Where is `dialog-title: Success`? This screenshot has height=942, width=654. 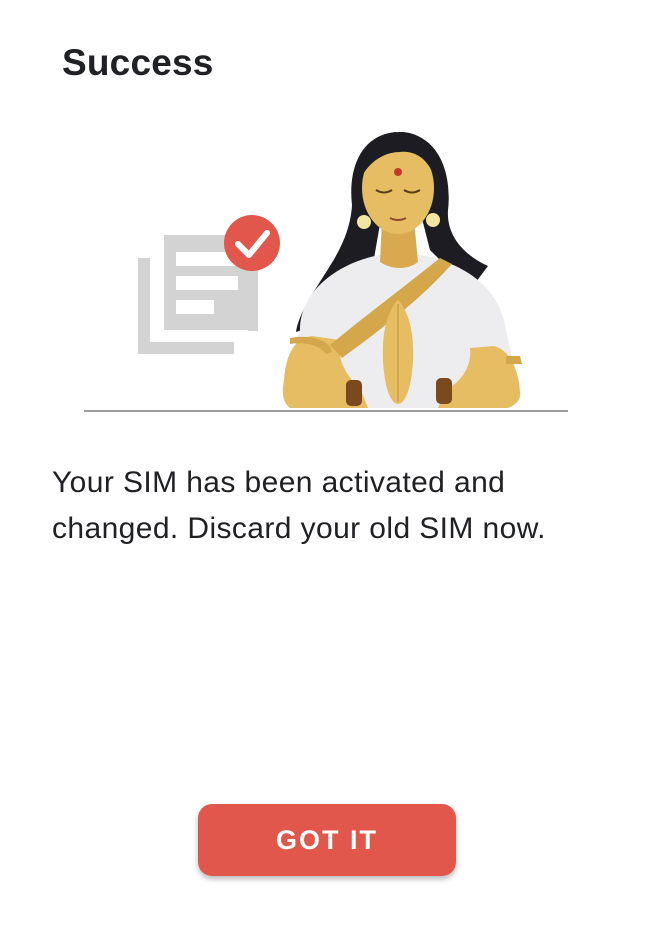 dialog-title: Success is located at coordinates (138, 62).